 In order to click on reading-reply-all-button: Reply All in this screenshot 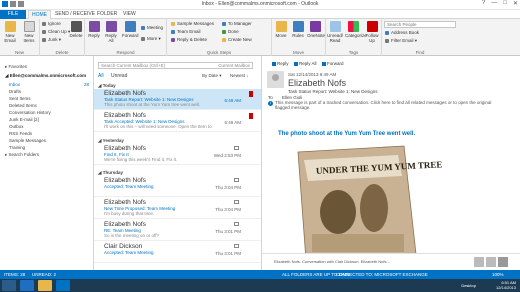, I will do `click(305, 63)`.